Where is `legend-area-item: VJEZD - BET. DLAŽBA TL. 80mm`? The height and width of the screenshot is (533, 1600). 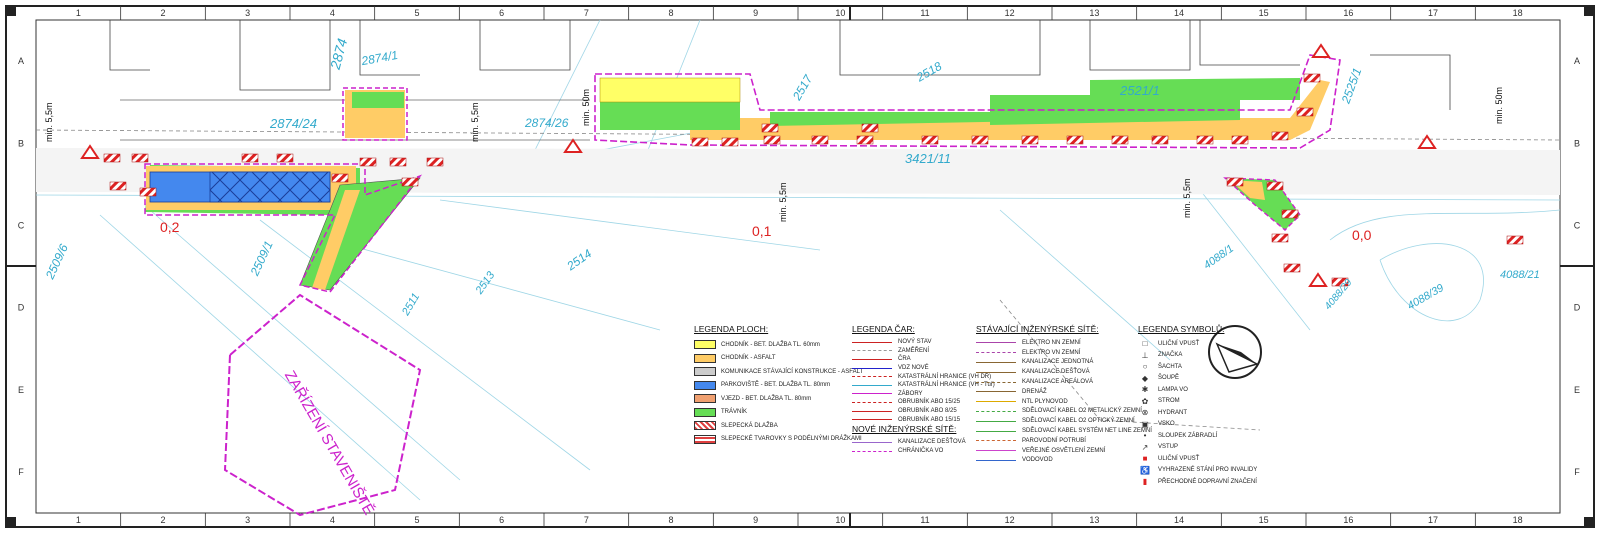 legend-area-item: VJEZD - BET. DLAŽBA TL. 80mm is located at coordinates (769, 399).